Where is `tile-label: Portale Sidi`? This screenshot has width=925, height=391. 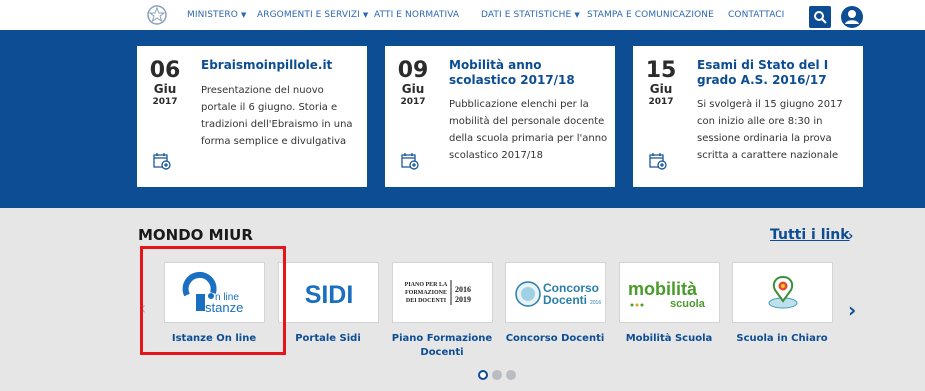
tile-label: Portale Sidi is located at coordinates (328, 339).